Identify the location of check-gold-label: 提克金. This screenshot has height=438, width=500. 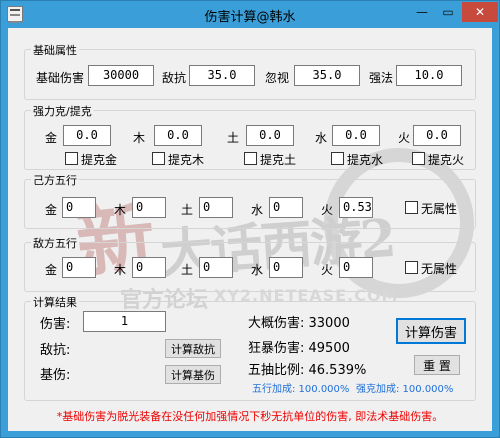
(99, 160).